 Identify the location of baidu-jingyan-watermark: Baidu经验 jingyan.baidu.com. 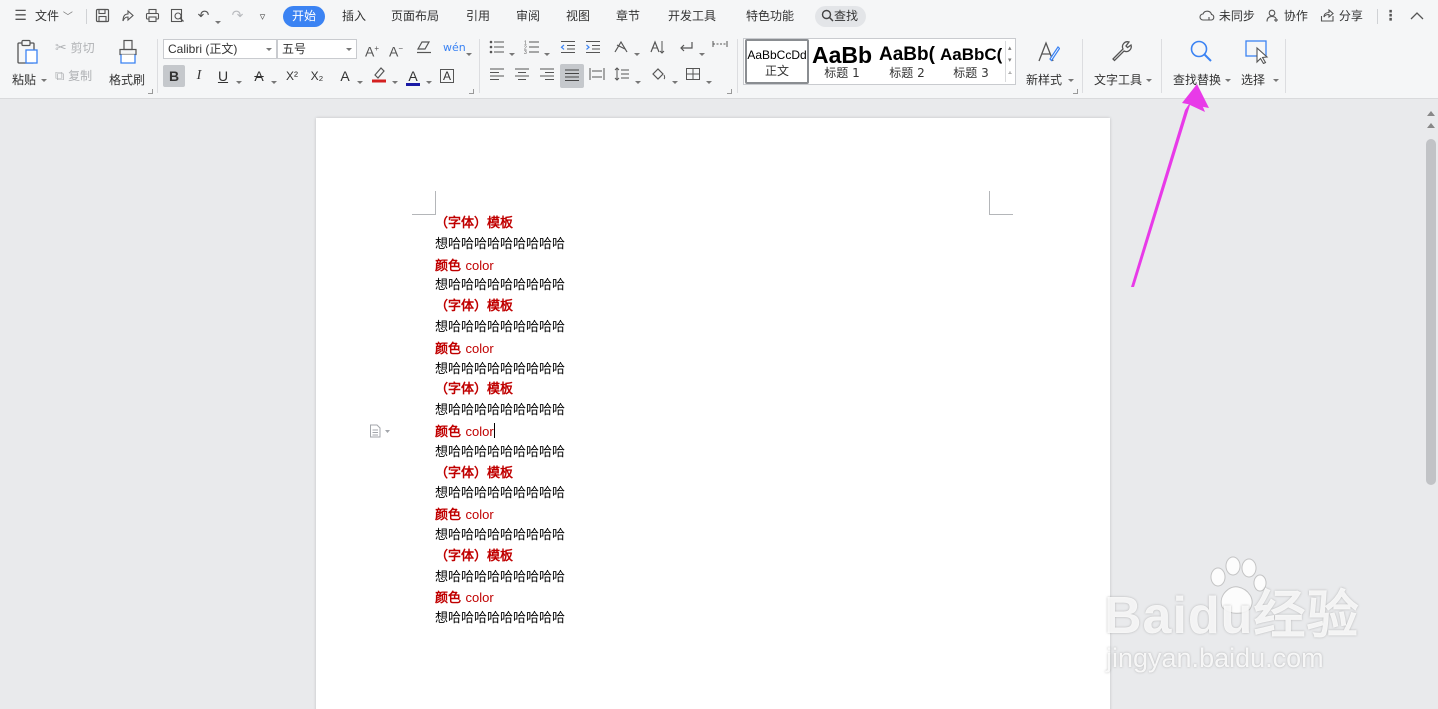
(1250, 620).